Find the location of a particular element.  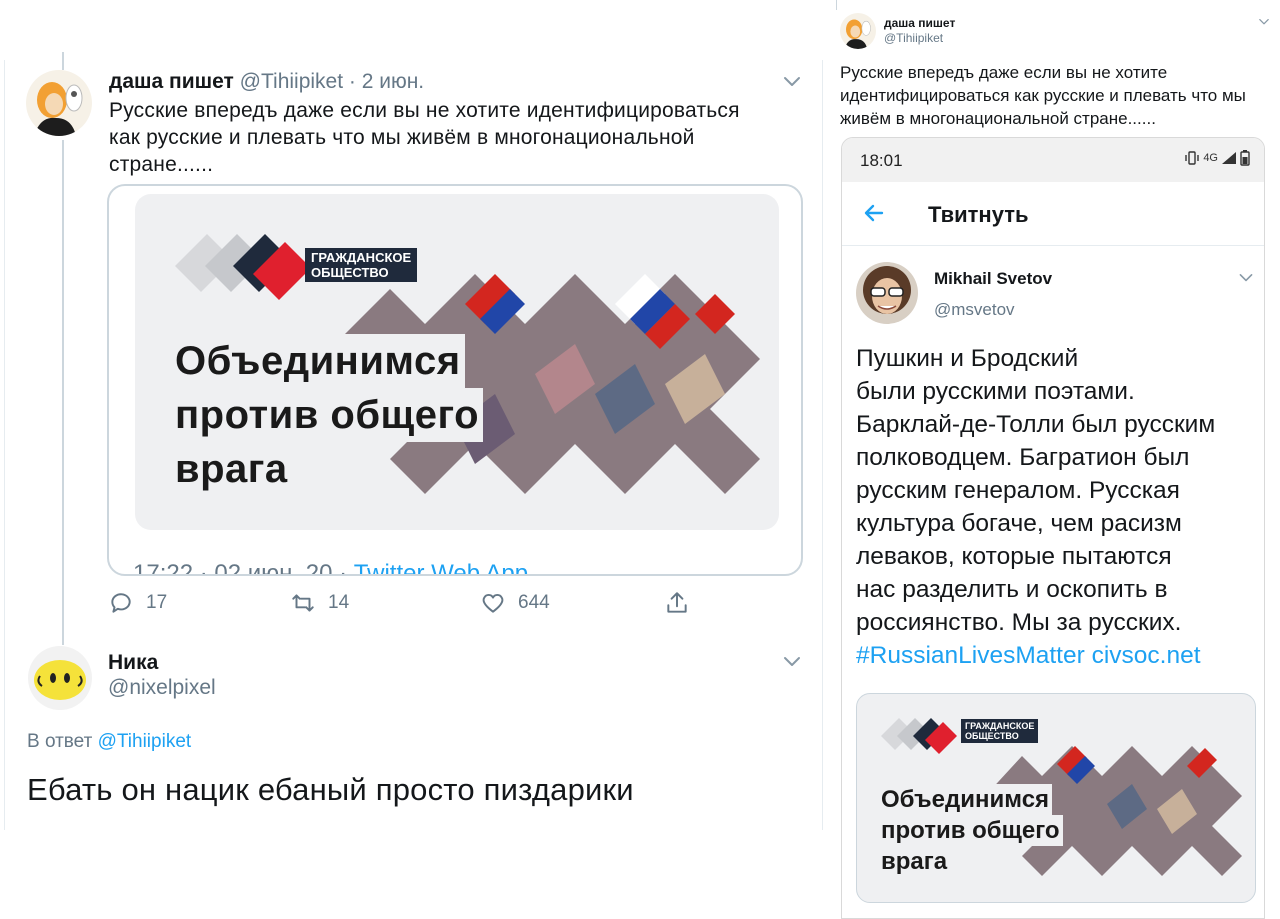

back-arrow-icon is located at coordinates (874, 213).